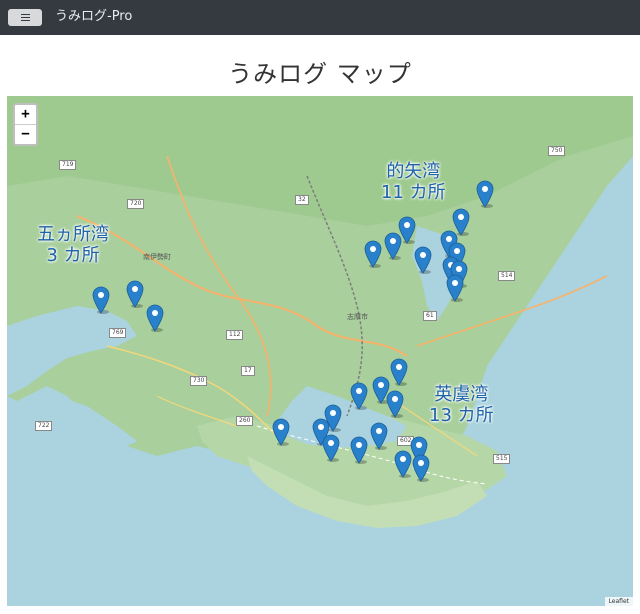 Image resolution: width=640 pixels, height=614 pixels. I want to click on route-marker: 112, so click(235, 335).